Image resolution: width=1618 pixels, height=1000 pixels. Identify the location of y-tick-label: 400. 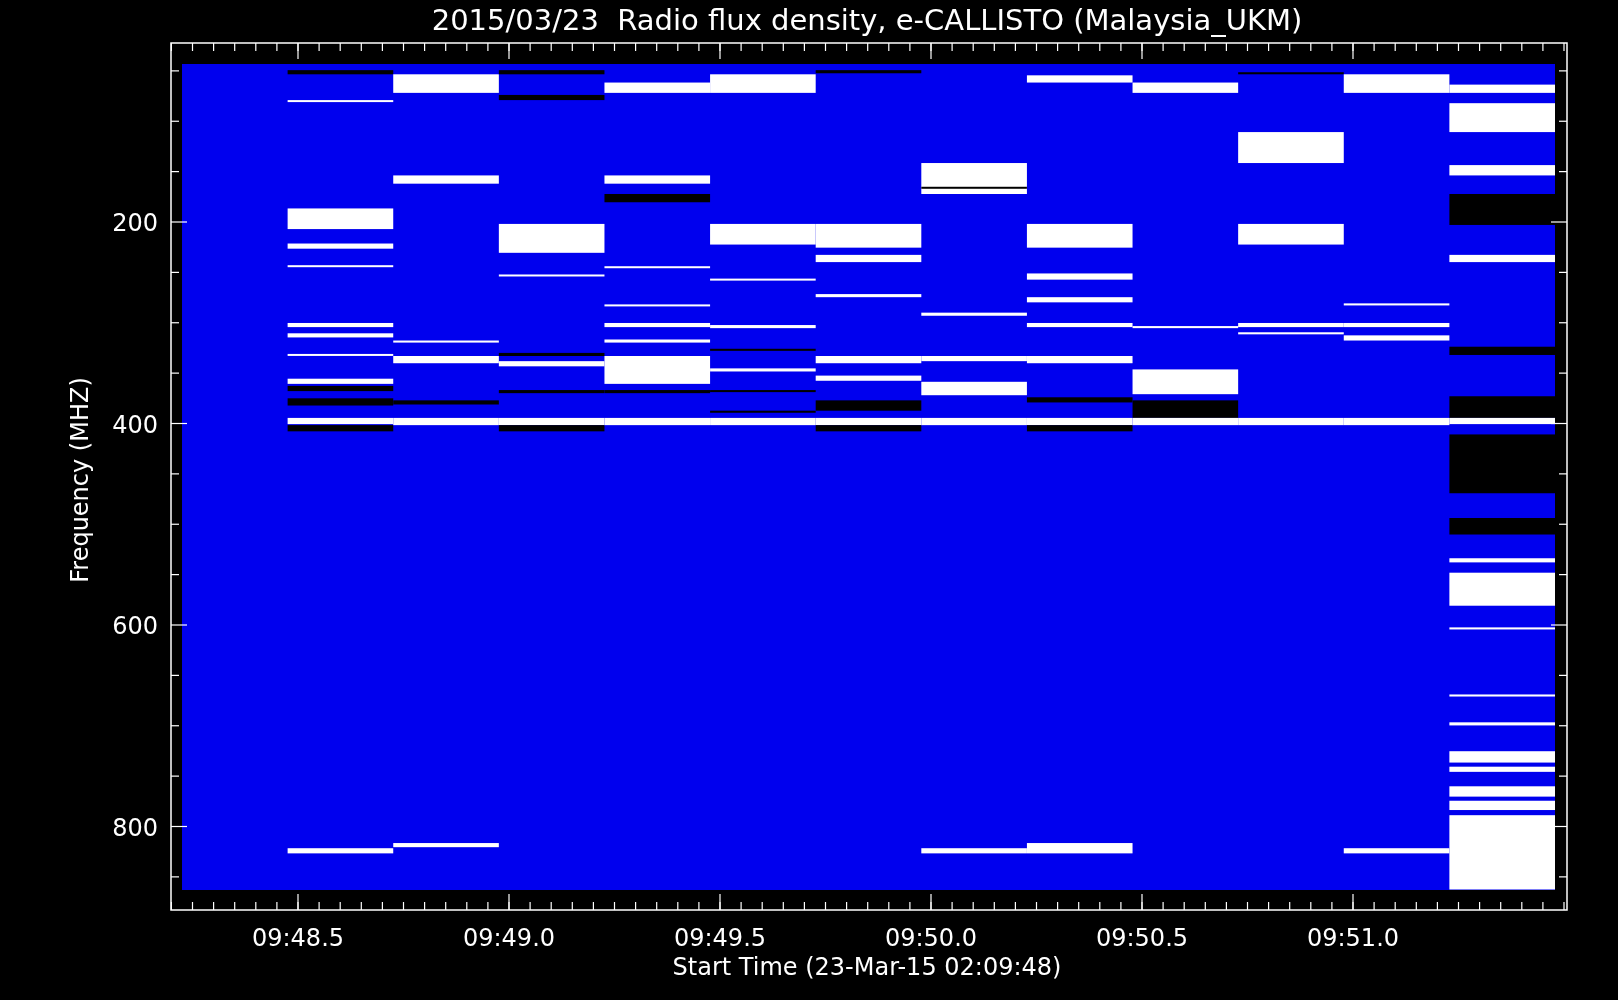
(135, 424).